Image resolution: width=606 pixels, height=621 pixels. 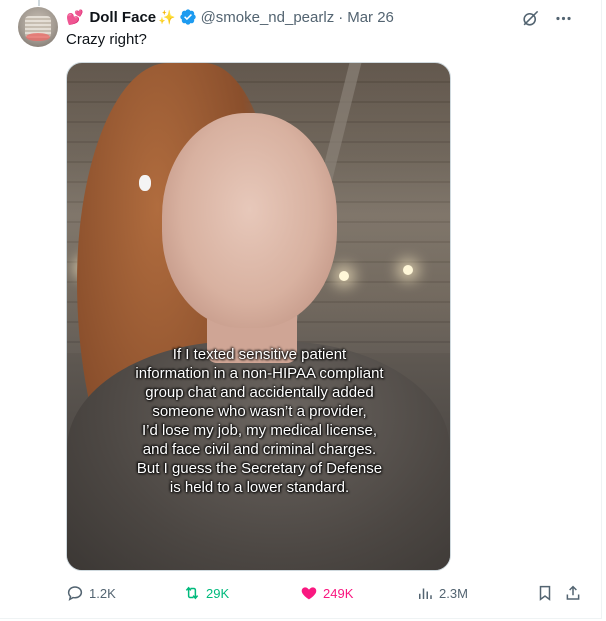 I want to click on avatar-image-detail, so click(x=38, y=37).